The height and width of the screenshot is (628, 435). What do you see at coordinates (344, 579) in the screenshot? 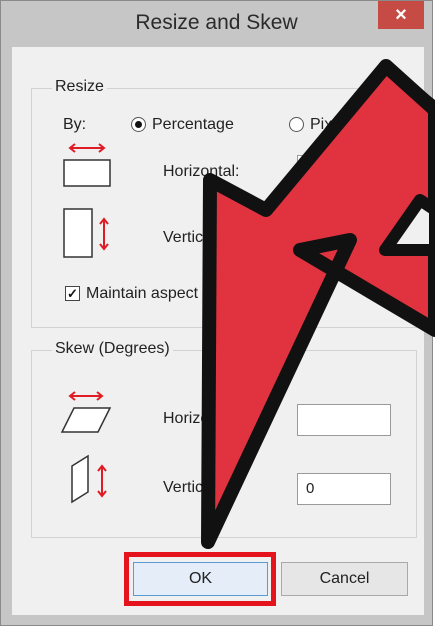
I see `cancel-button: Cancel` at bounding box center [344, 579].